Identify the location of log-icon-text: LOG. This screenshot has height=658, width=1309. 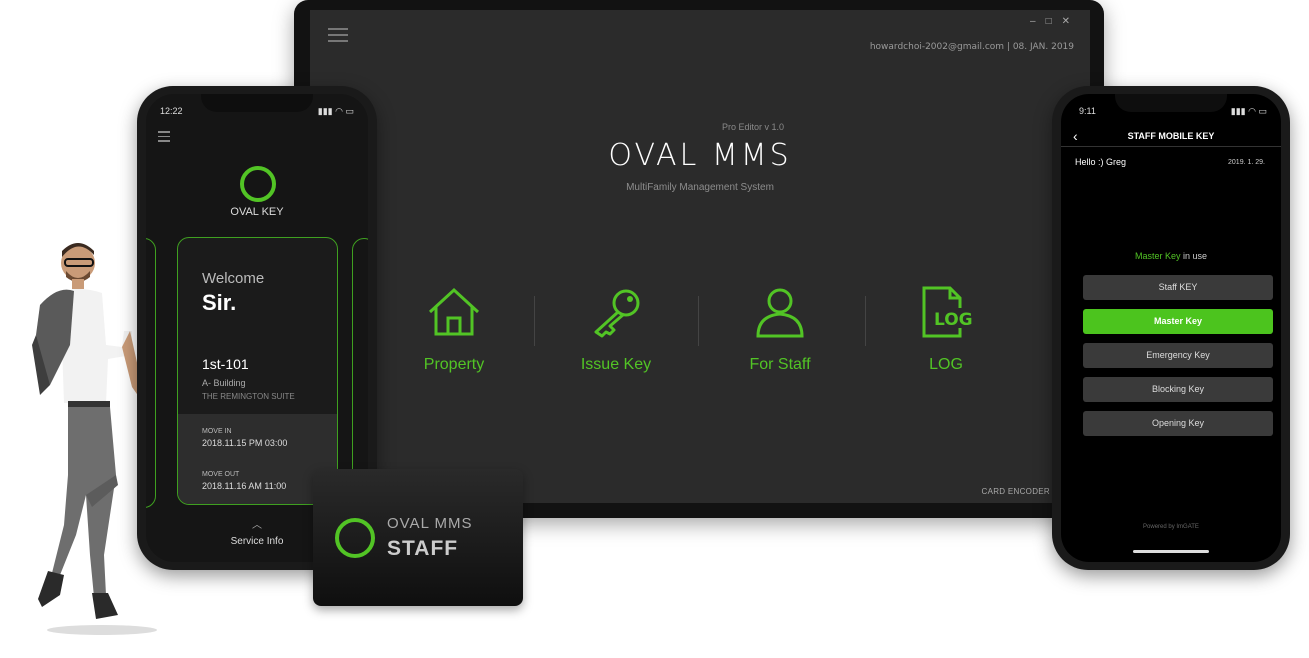
(953, 320).